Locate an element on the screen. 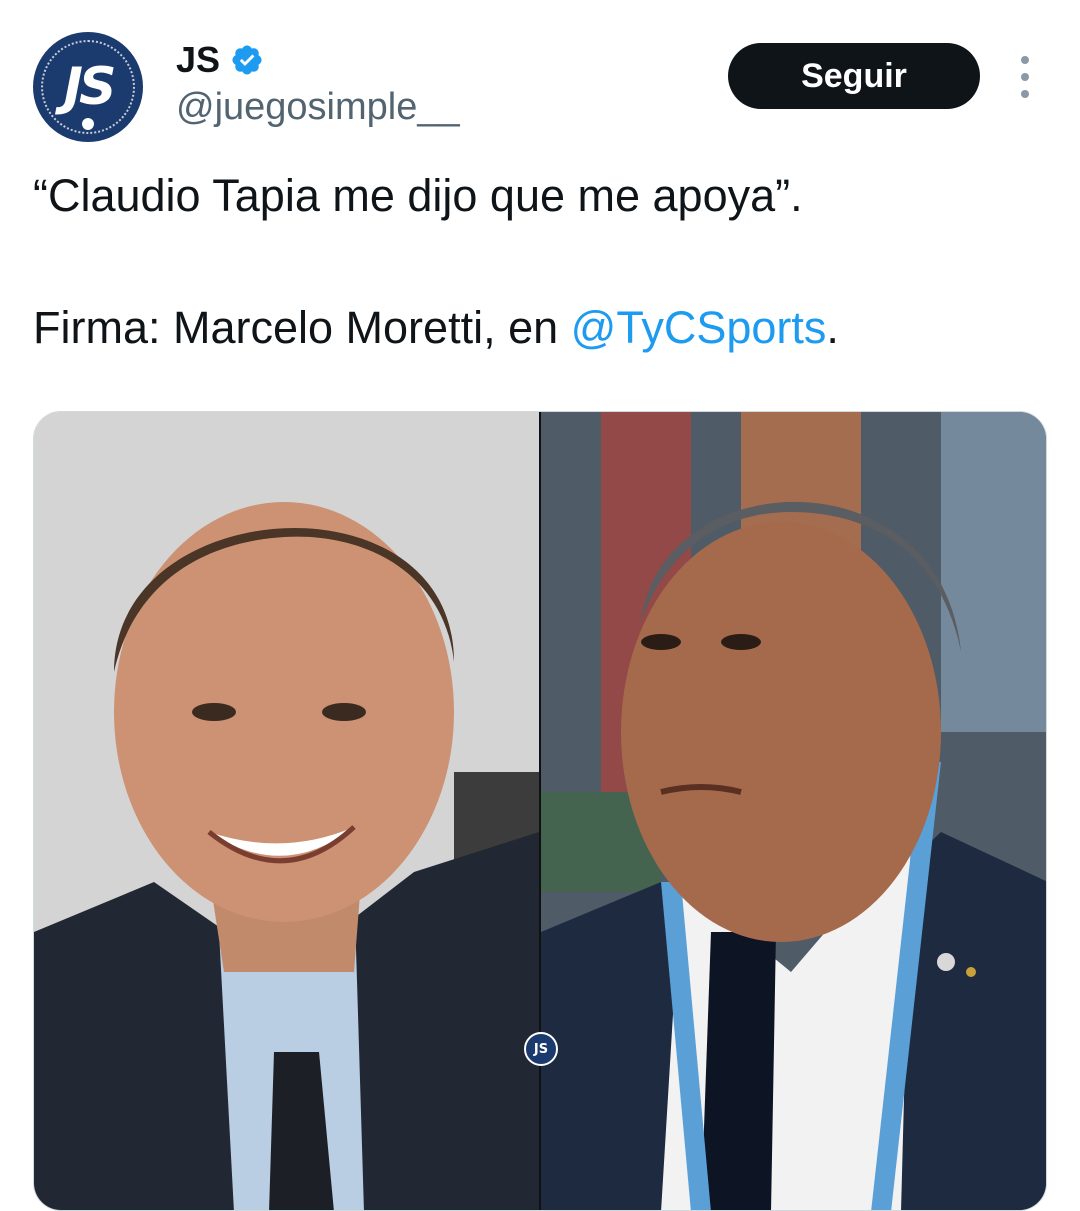  avatar-monogram: JS is located at coordinates (90, 87).